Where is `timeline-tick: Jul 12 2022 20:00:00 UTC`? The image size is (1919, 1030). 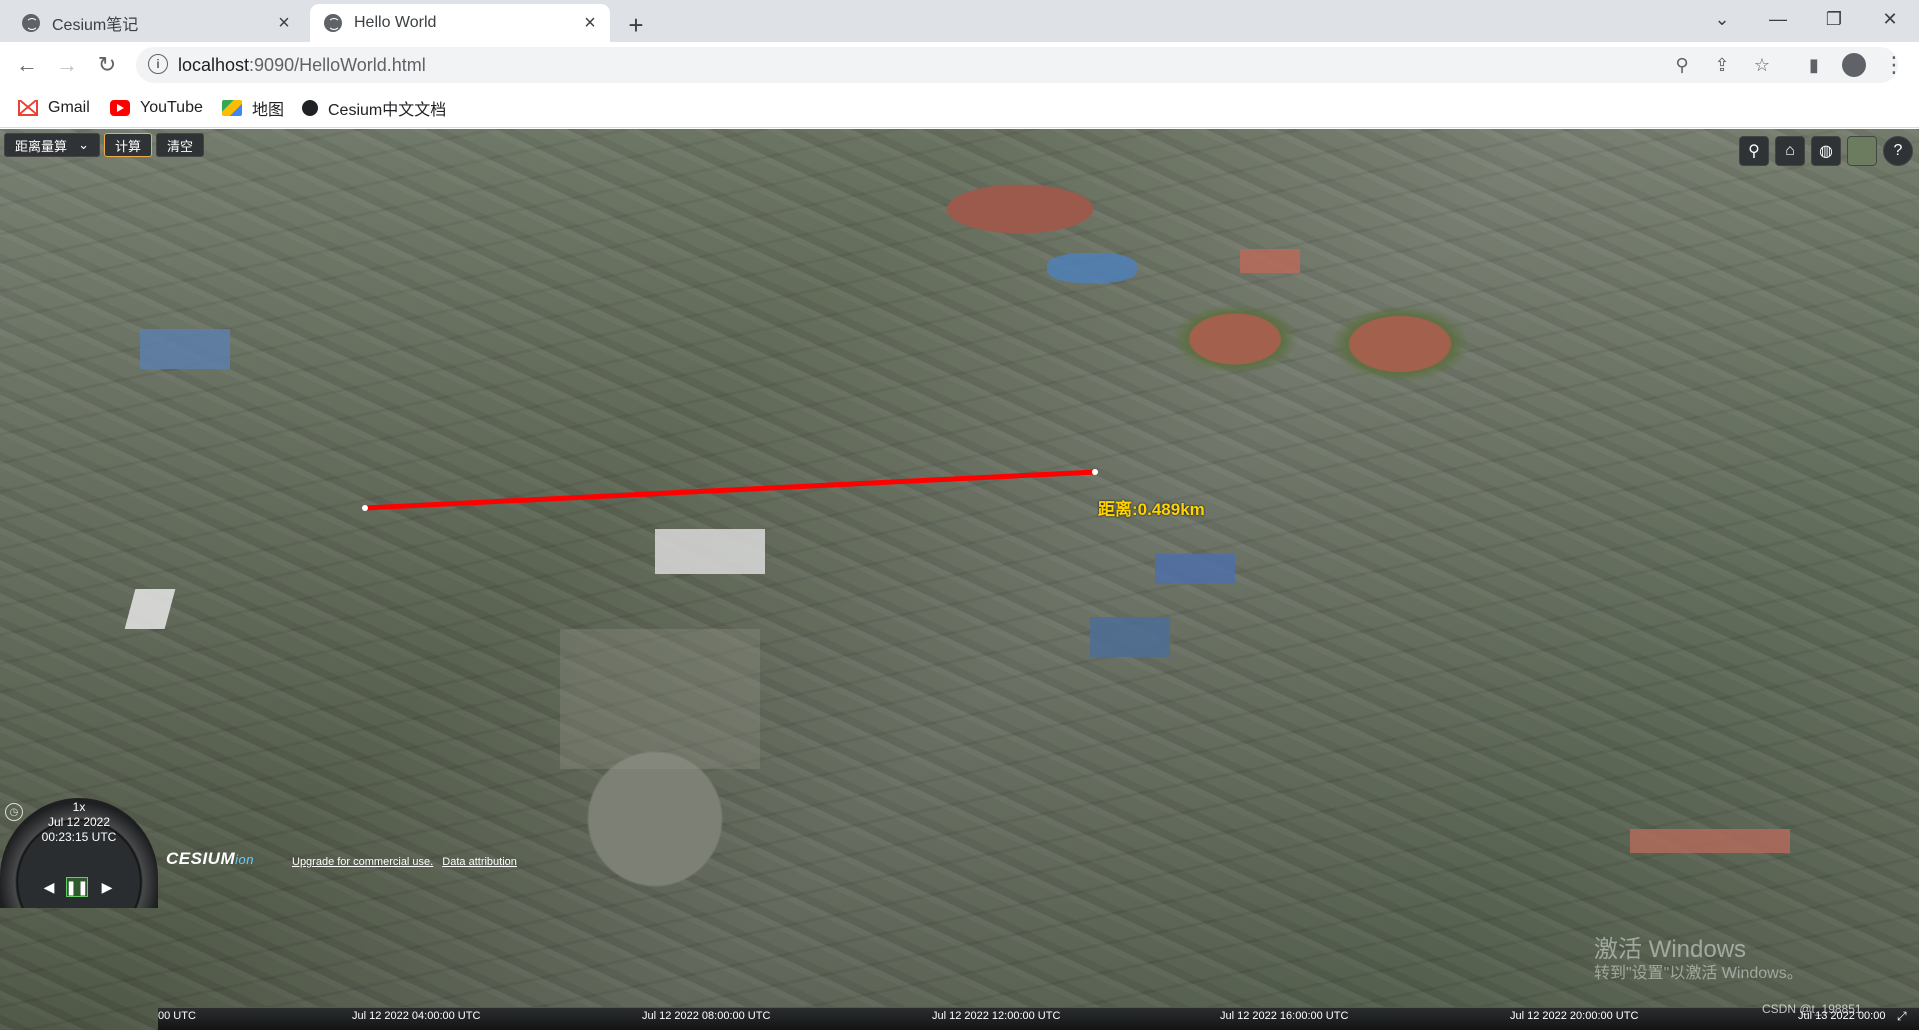 timeline-tick: Jul 12 2022 20:00:00 UTC is located at coordinates (1574, 1016).